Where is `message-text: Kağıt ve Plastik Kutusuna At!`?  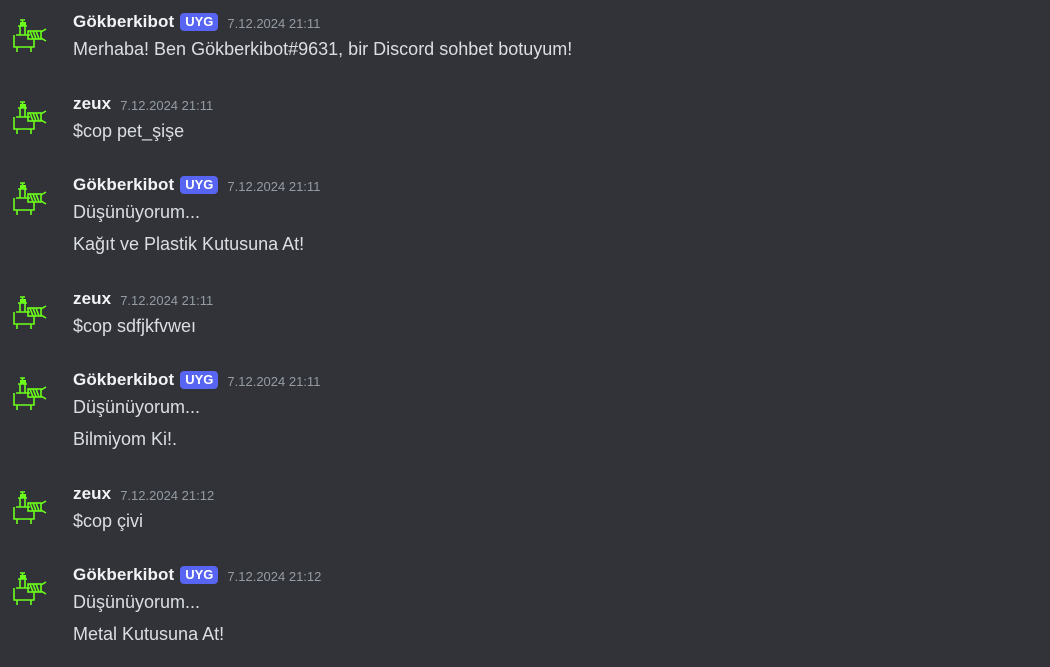 message-text: Kağıt ve Plastik Kutusuna At! is located at coordinates (189, 244).